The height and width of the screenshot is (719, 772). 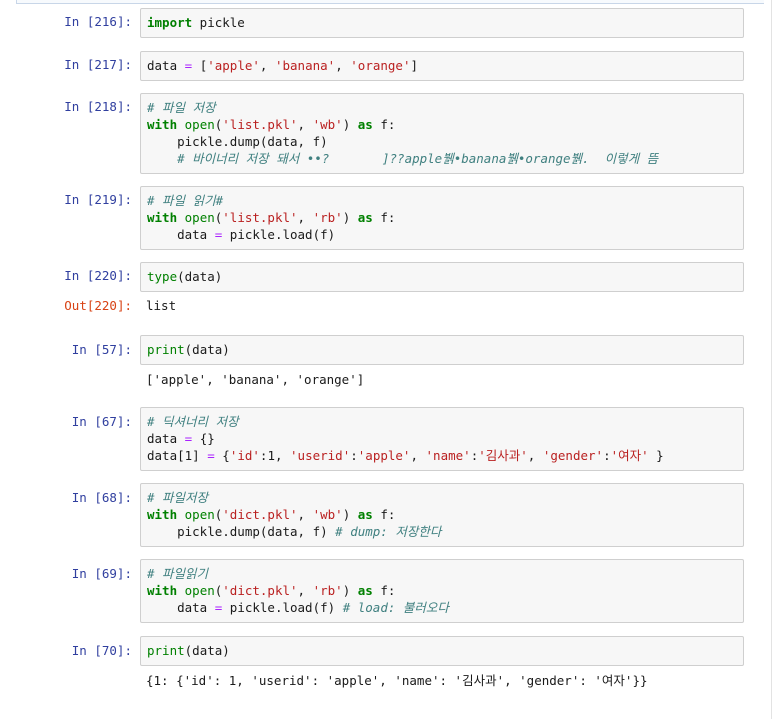 What do you see at coordinates (98, 106) in the screenshot?
I see `input-prompt: In [218]:` at bounding box center [98, 106].